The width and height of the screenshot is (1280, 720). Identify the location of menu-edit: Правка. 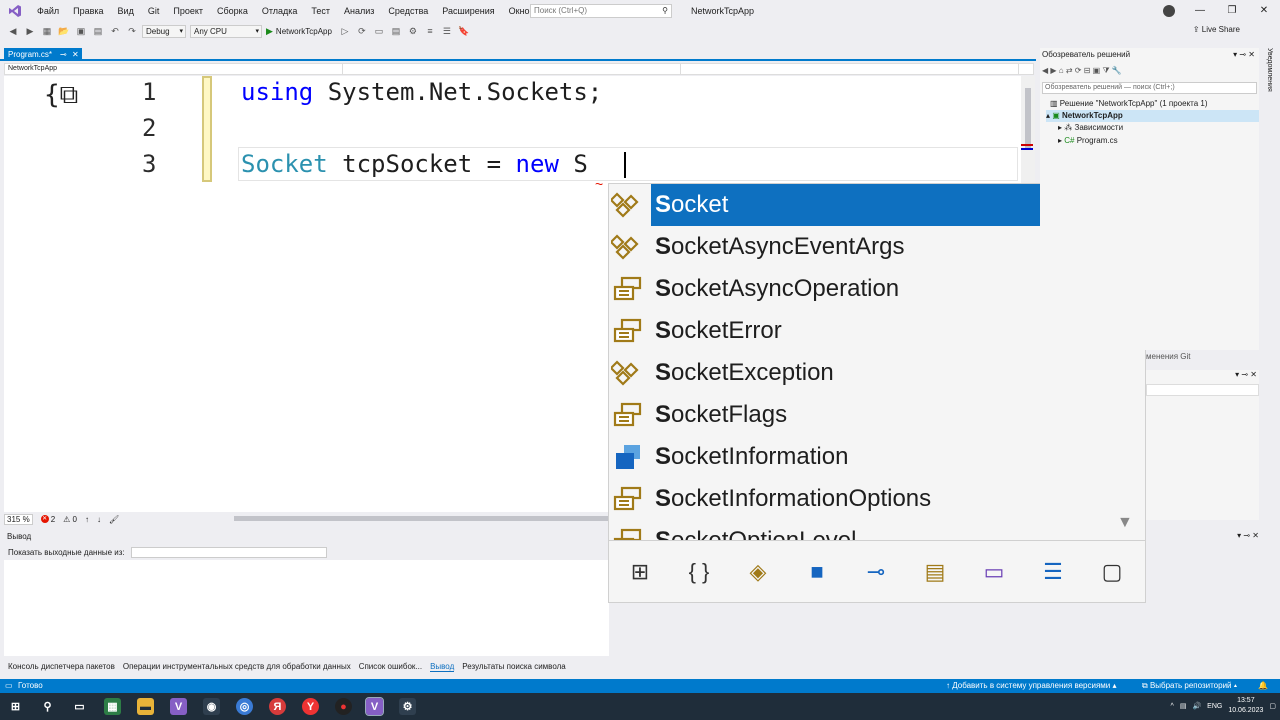
(88, 11).